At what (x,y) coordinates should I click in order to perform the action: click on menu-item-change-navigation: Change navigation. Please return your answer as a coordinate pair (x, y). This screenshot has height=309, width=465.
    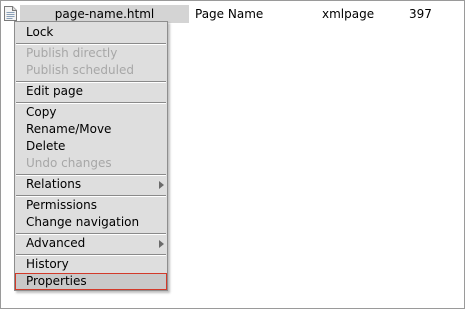
    Looking at the image, I should click on (91, 222).